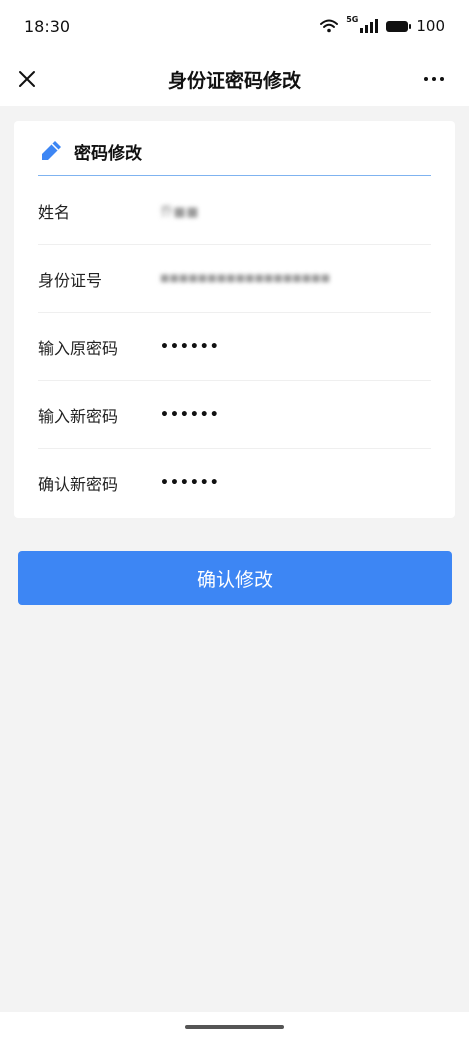 The width and height of the screenshot is (469, 1042). I want to click on old-password-field: ••••••, so click(190, 347).